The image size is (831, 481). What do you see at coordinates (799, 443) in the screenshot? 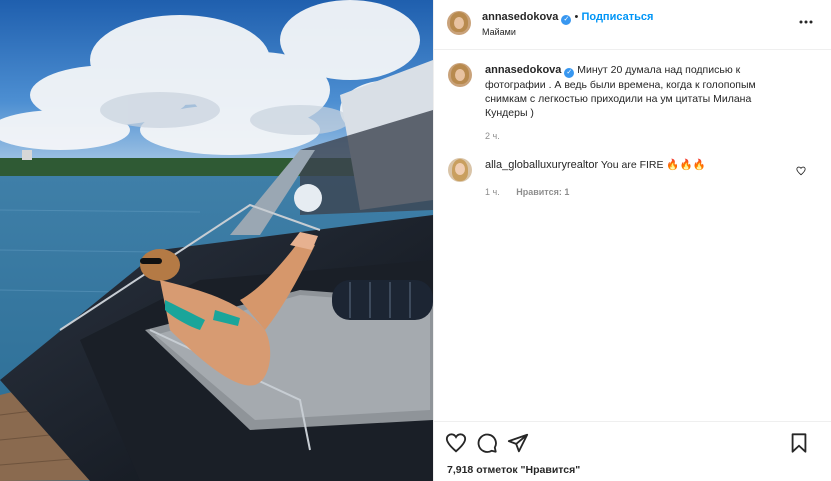
I see `bookmark-icon` at bounding box center [799, 443].